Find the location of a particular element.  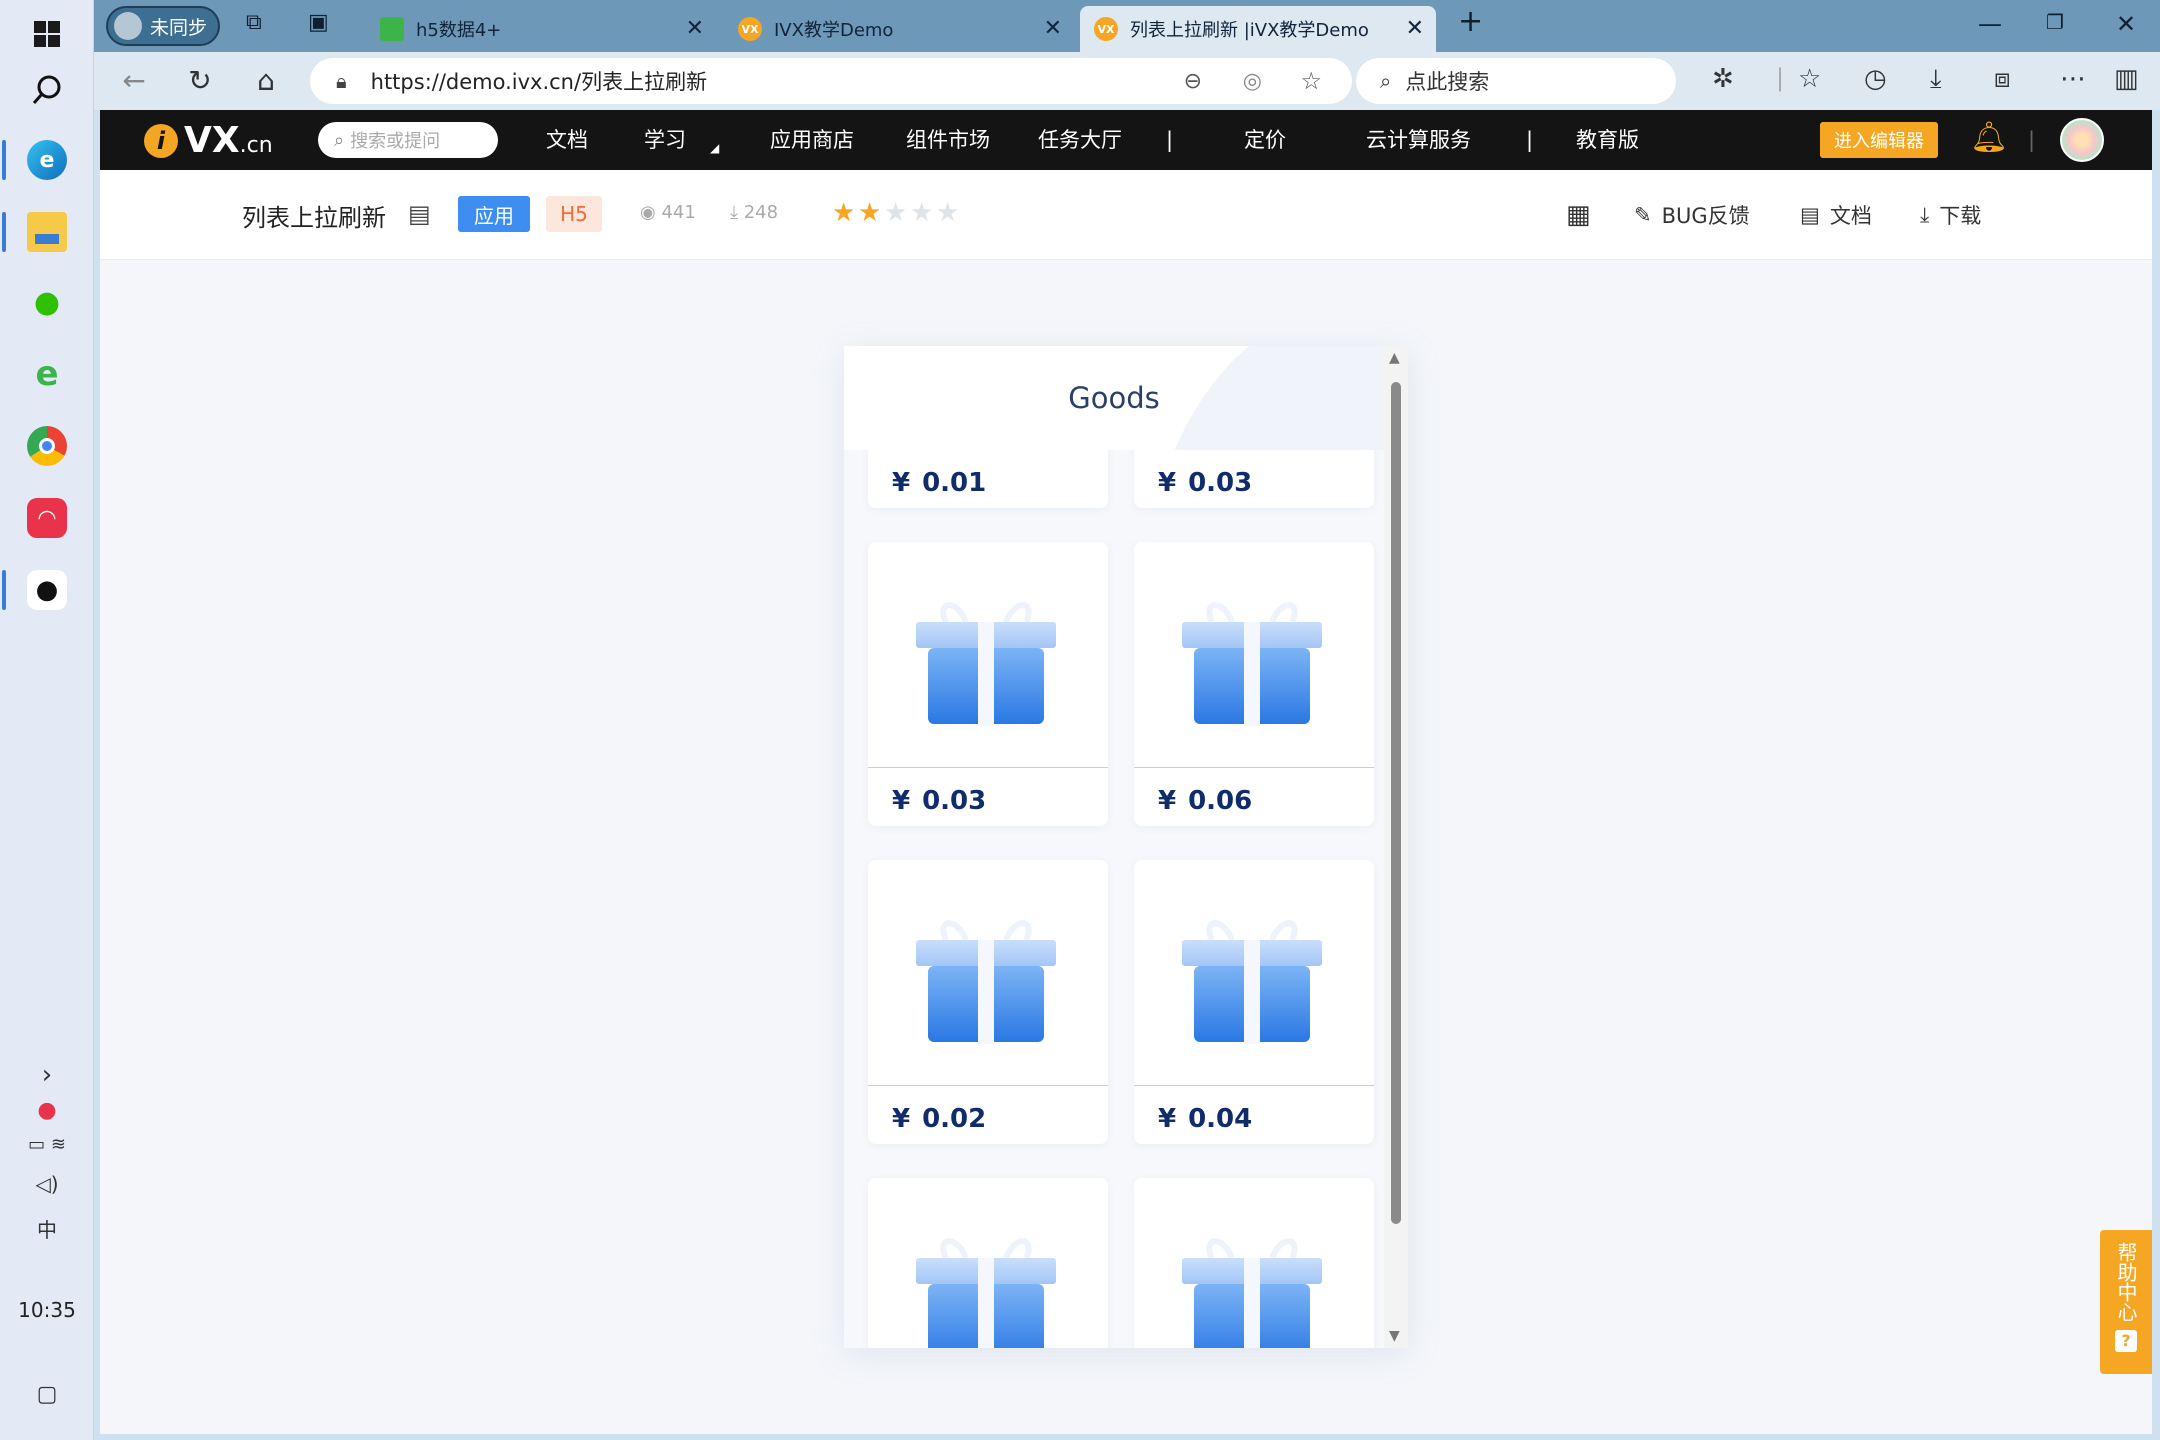

nav-component-market: 组件市场 is located at coordinates (948, 140).